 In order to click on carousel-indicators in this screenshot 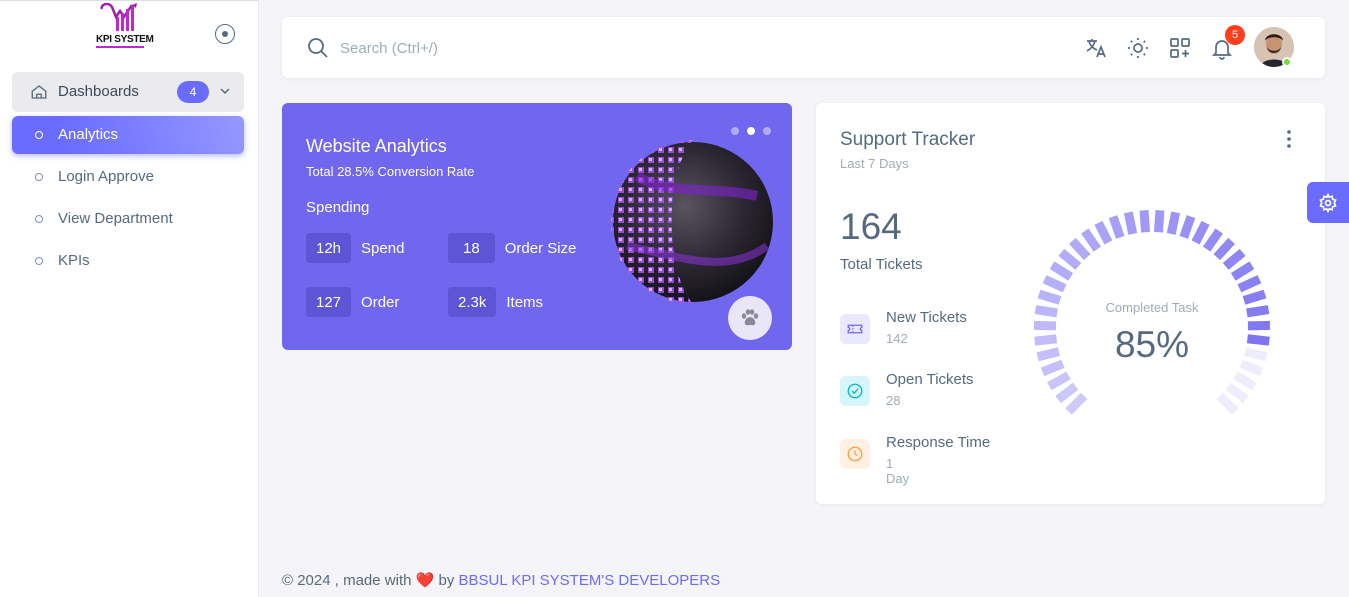, I will do `click(751, 131)`.